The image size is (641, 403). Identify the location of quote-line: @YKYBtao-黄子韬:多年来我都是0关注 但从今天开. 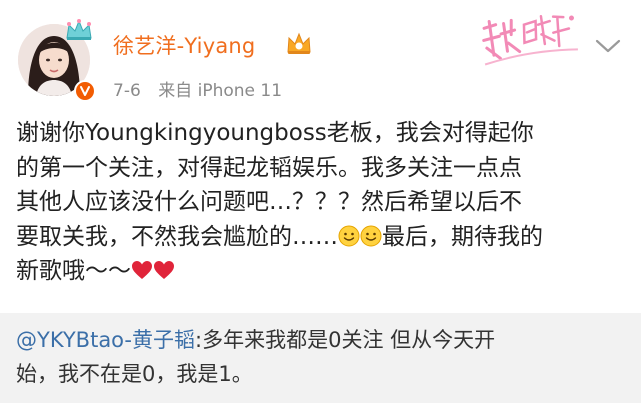
(256, 340).